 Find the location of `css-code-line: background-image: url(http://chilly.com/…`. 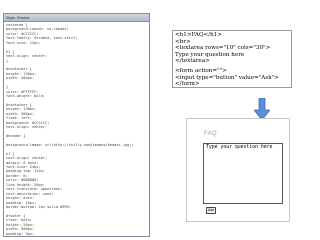

css-code-line: background-image: url(http://chilly.com/… is located at coordinates (70, 144).